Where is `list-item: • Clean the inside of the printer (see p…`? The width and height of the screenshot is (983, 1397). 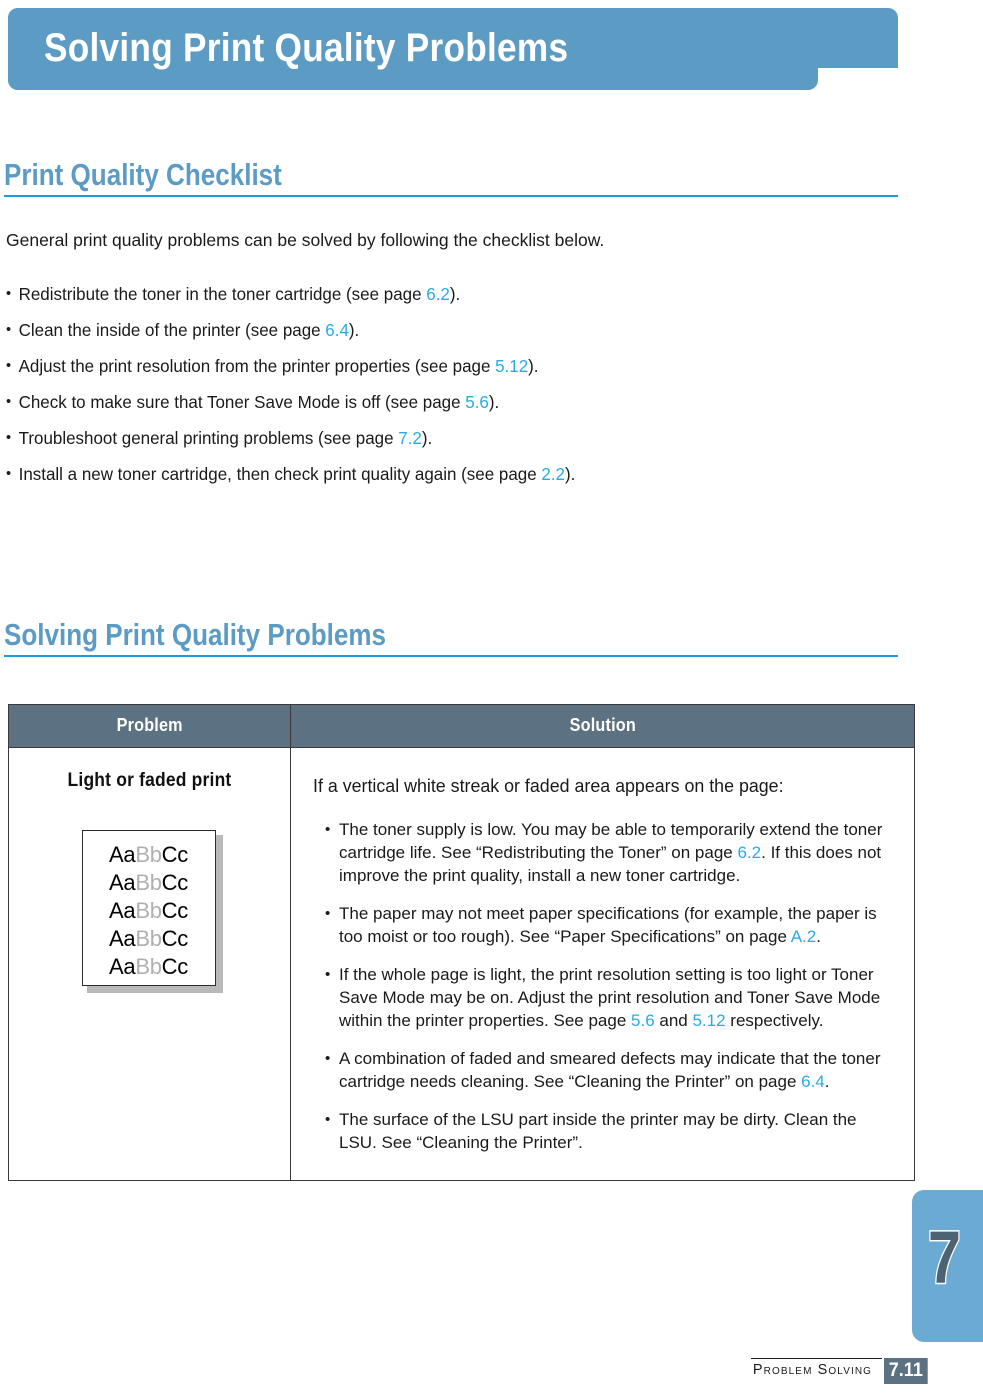 list-item: • Clean the inside of the printer (see p… is located at coordinates (437, 330).